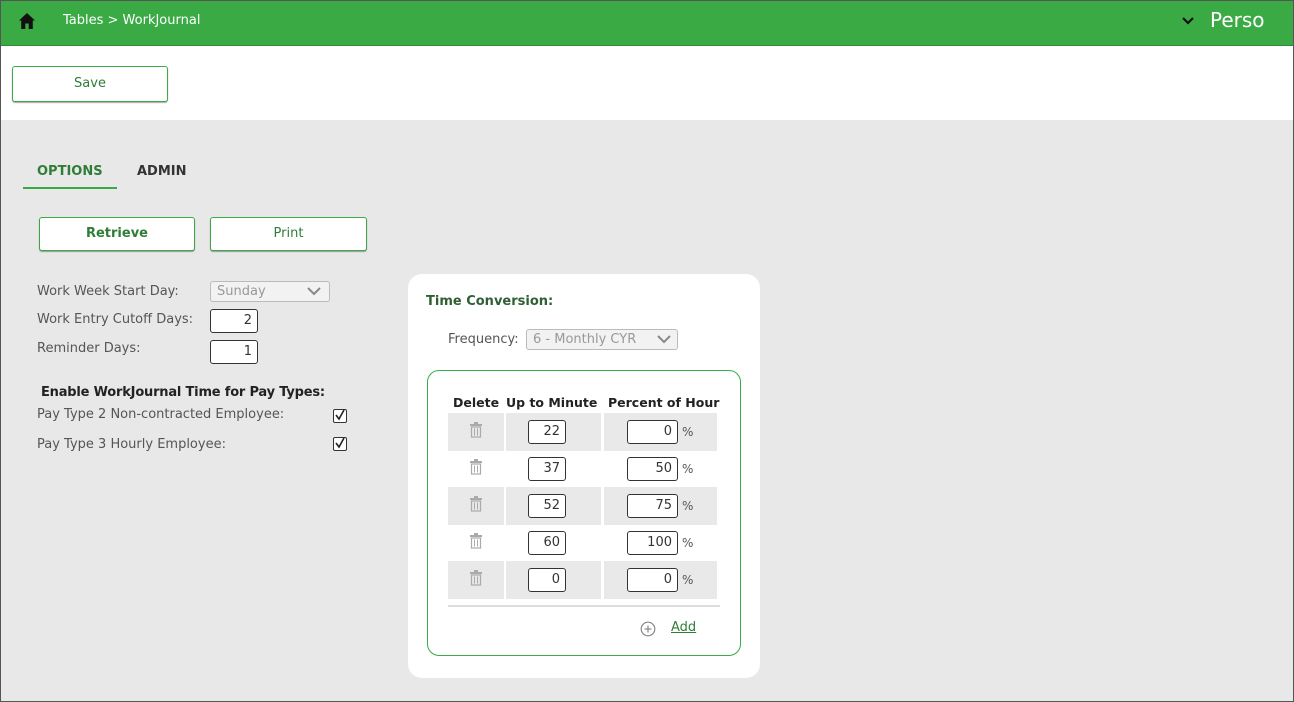 Image resolution: width=1294 pixels, height=702 pixels. Describe the element at coordinates (108, 291) in the screenshot. I see `work-week-start-day-label: Work Week Start Day:` at that location.